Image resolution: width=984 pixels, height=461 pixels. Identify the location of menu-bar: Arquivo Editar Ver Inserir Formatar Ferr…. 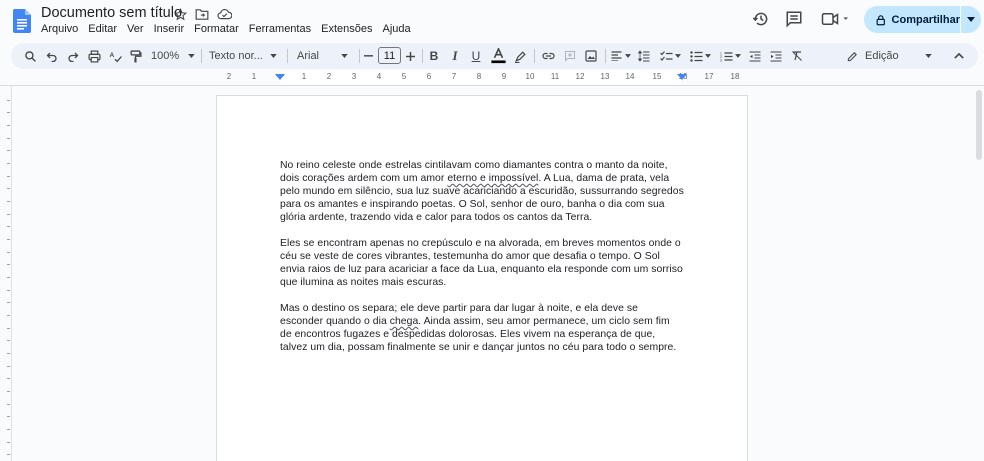
(226, 29).